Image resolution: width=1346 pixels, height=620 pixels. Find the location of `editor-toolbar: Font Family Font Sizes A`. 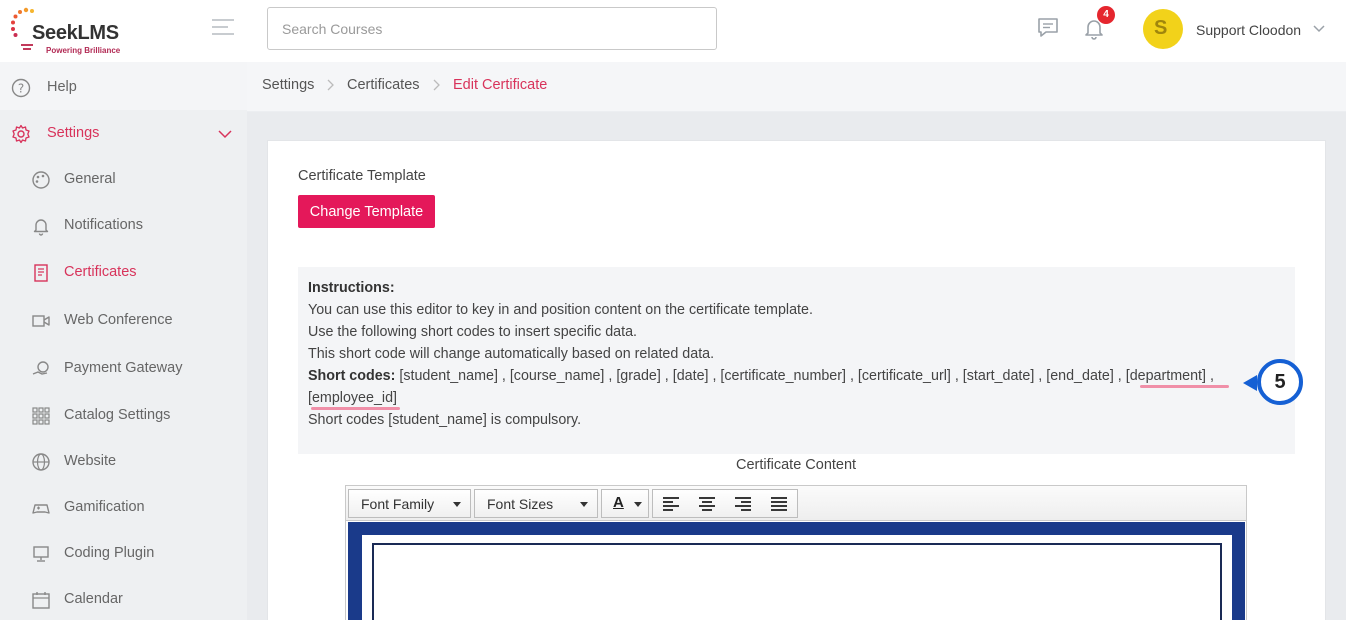

editor-toolbar: Font Family Font Sizes A is located at coordinates (796, 503).